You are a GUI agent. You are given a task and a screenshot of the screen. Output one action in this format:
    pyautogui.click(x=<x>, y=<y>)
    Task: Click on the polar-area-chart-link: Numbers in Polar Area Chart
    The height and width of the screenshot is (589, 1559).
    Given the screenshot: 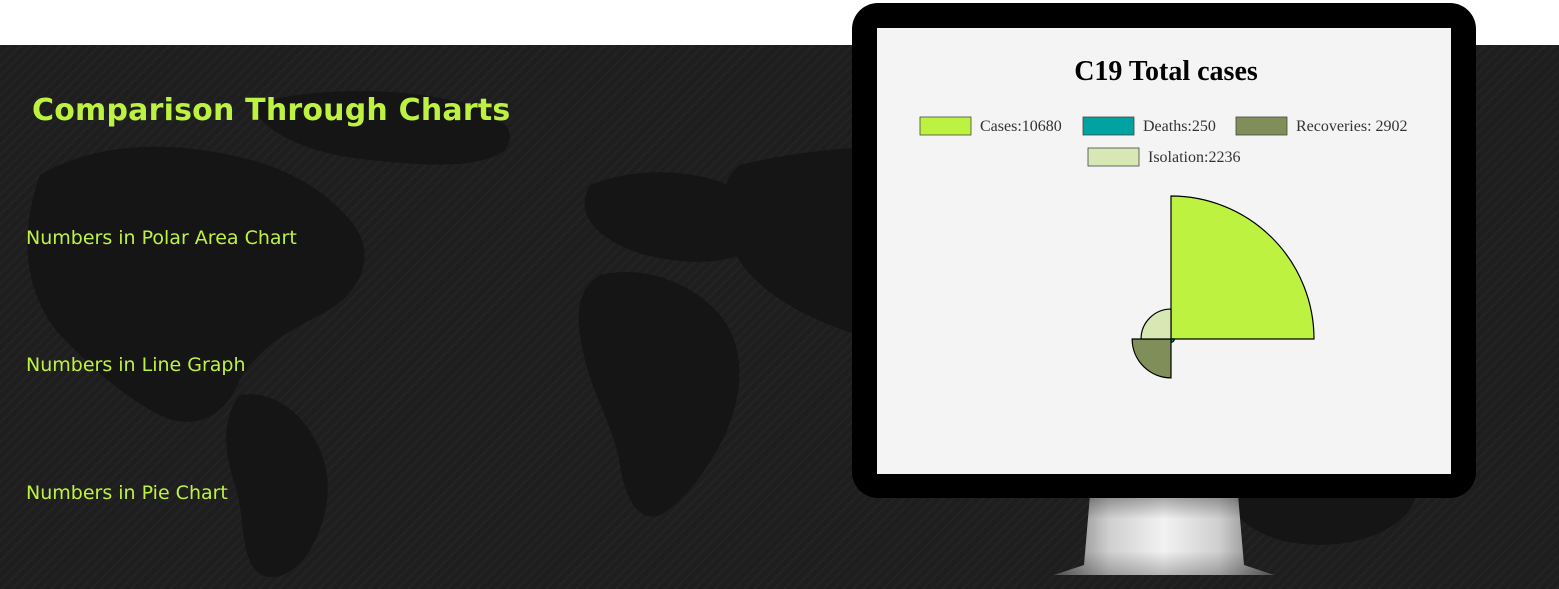 What is the action you would take?
    pyautogui.click(x=161, y=238)
    